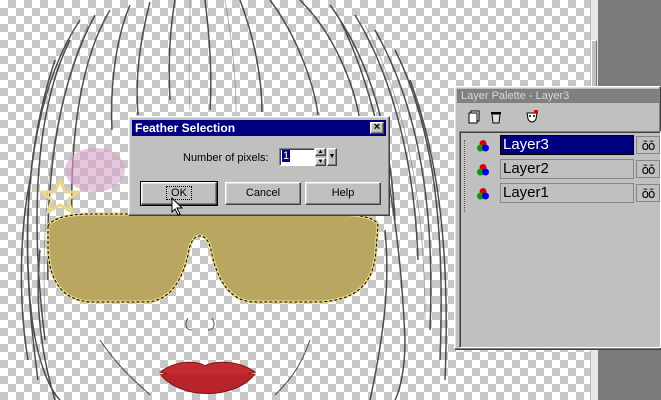 This screenshot has height=400, width=661. I want to click on help-button: Help, so click(343, 193).